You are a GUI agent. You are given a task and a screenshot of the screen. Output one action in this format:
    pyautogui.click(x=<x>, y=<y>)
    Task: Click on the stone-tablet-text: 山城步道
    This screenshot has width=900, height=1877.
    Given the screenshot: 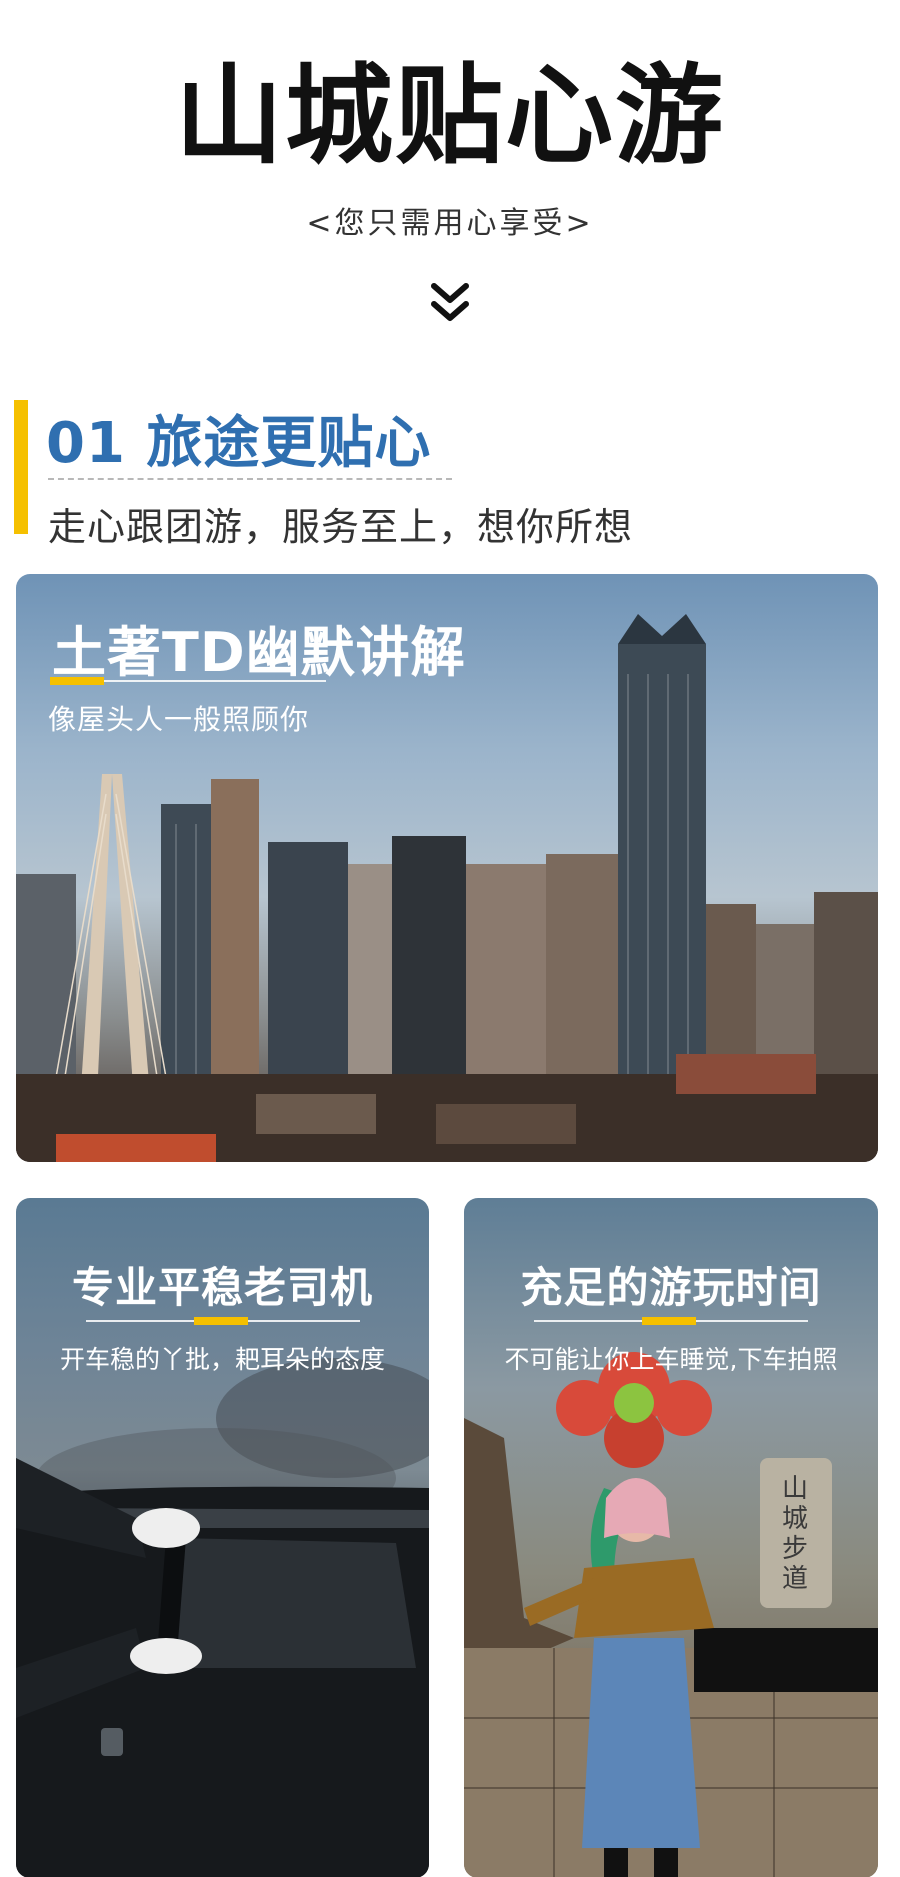 What is the action you would take?
    pyautogui.click(x=795, y=1534)
    